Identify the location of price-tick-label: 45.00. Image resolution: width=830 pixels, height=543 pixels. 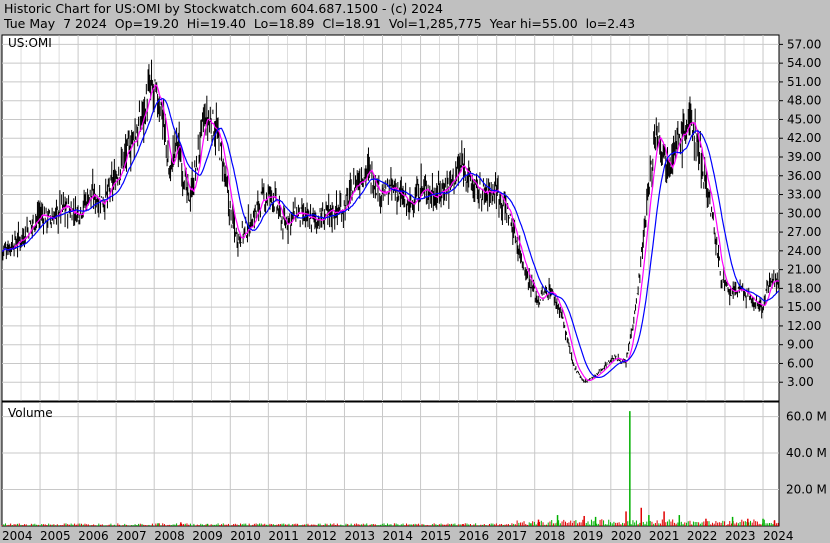
(804, 119).